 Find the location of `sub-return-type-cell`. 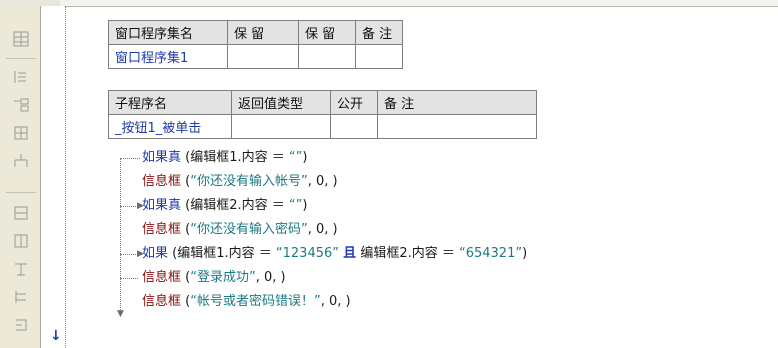

sub-return-type-cell is located at coordinates (281, 126).